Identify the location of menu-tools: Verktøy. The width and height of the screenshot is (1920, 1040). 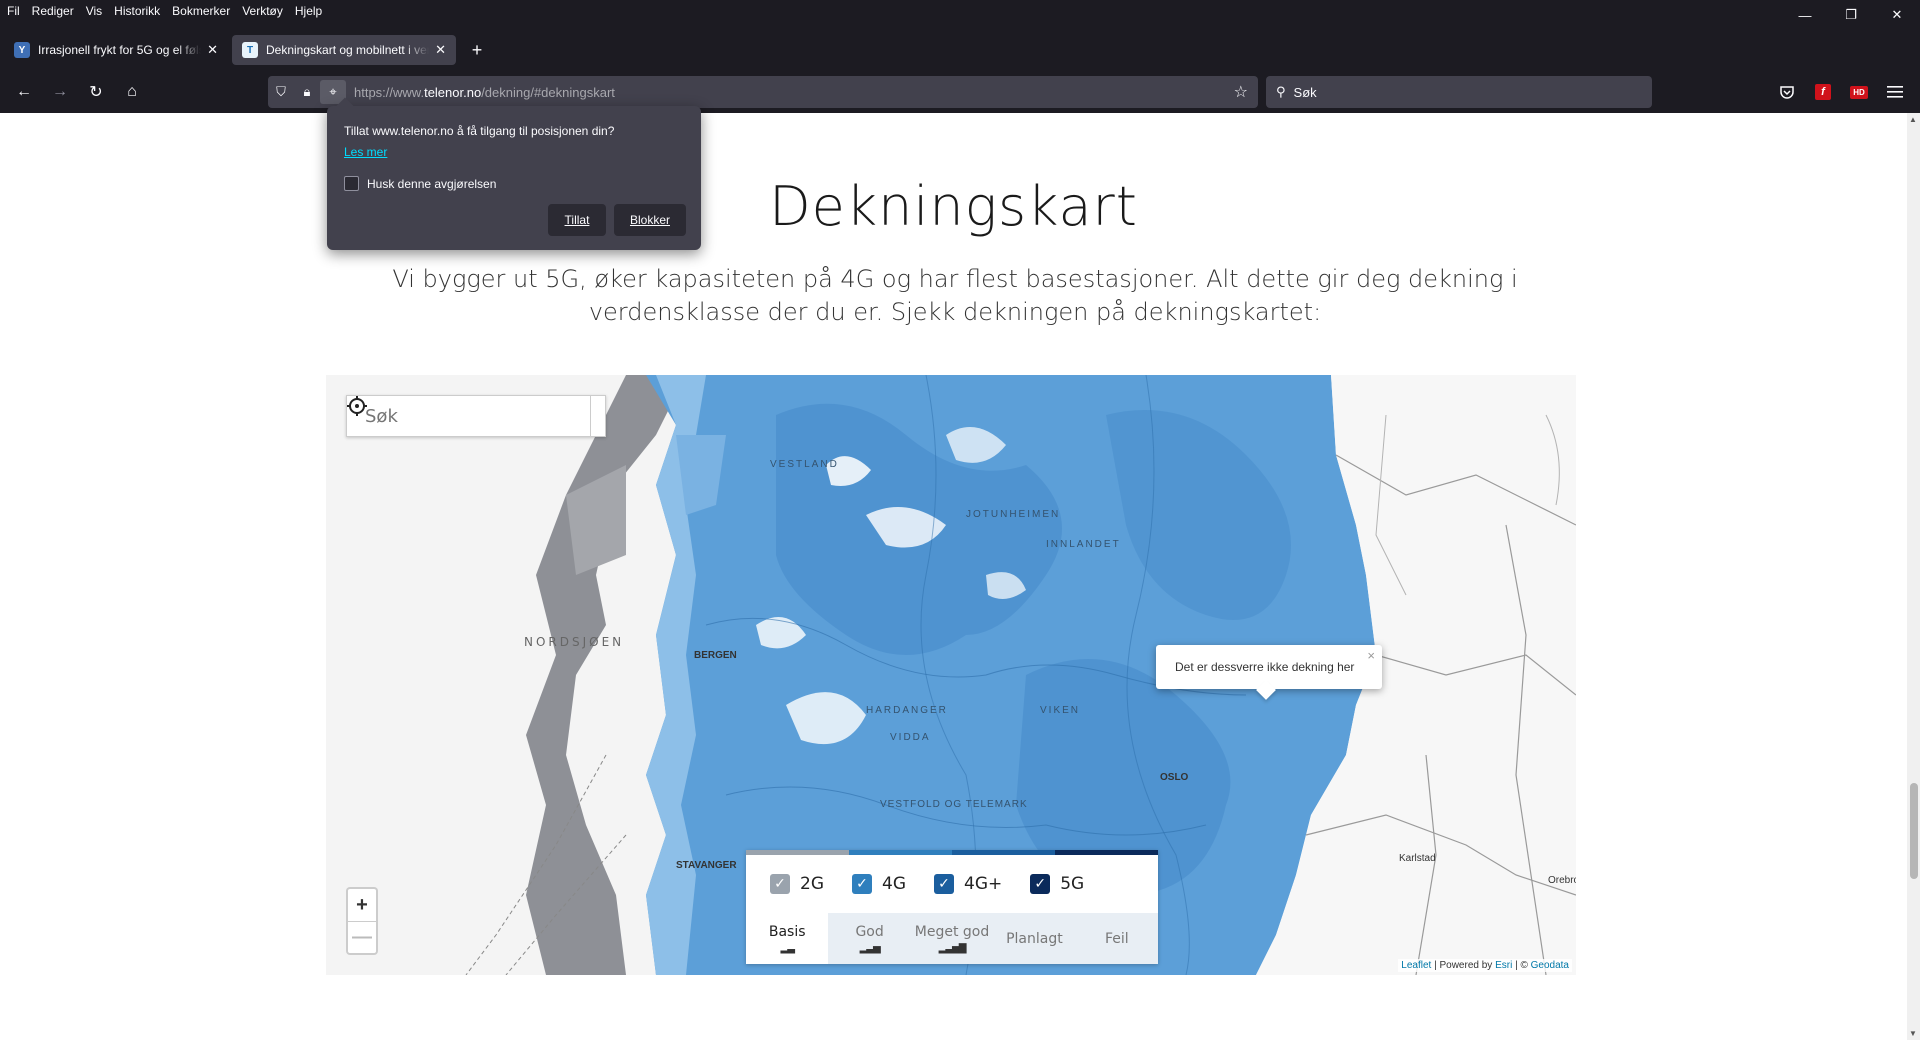
(262, 11).